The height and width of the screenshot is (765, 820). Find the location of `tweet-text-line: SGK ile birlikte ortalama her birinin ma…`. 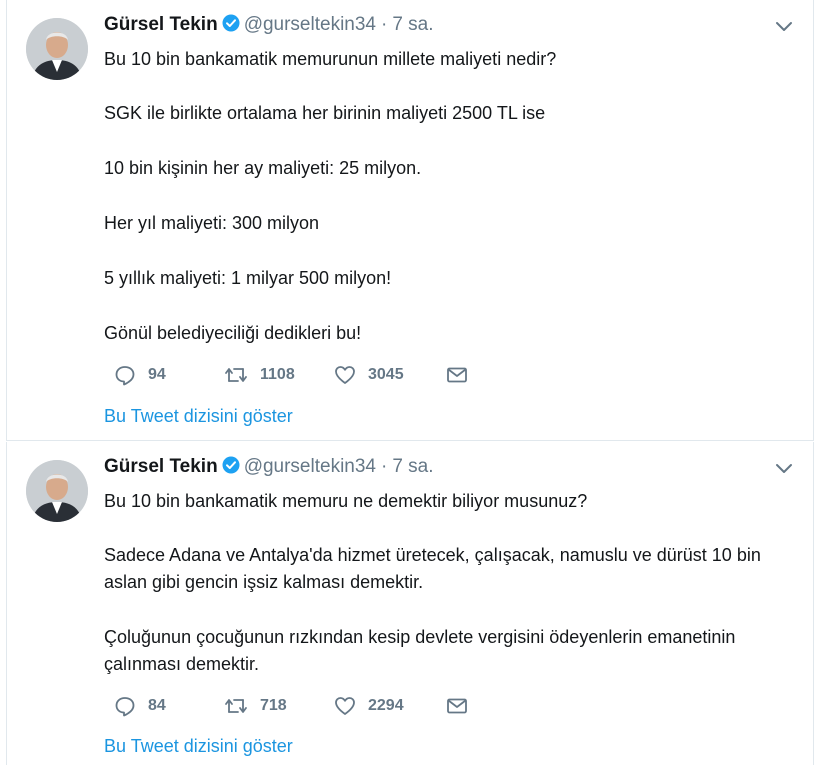

tweet-text-line: SGK ile birlikte ortalama her birinin ma… is located at coordinates (325, 113).